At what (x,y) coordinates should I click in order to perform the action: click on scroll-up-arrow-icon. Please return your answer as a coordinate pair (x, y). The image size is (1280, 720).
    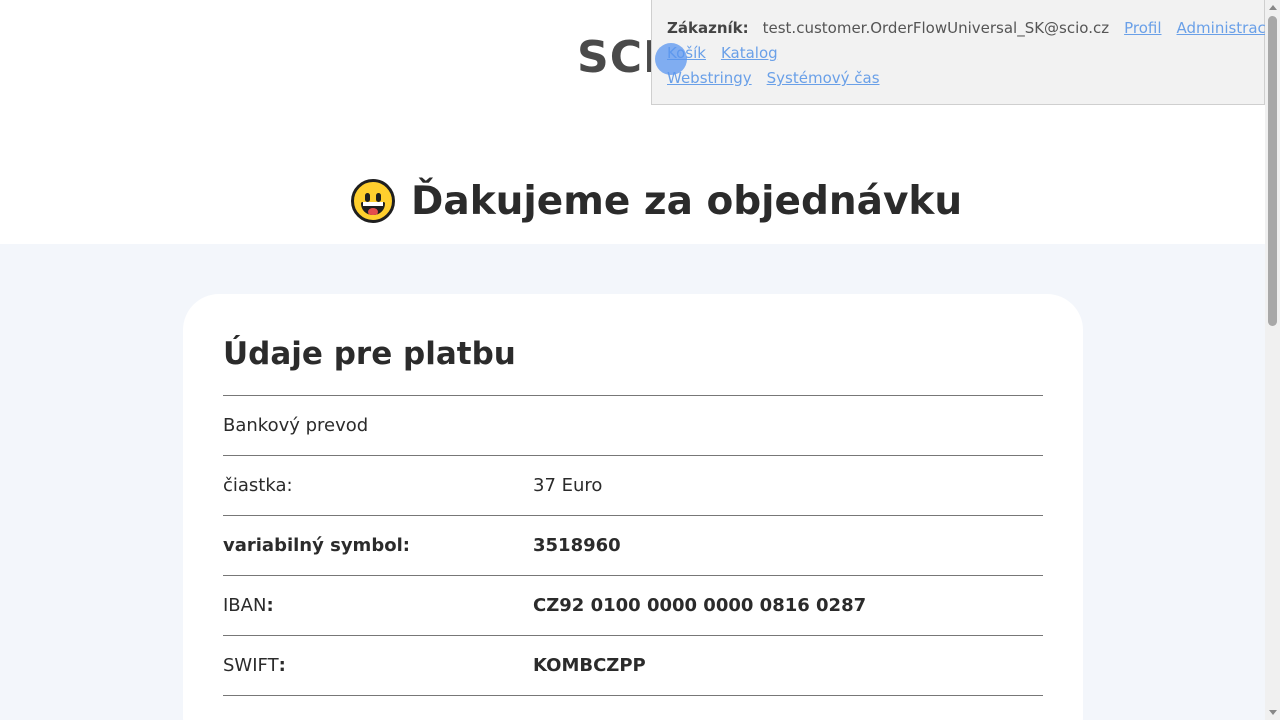
    Looking at the image, I should click on (1273, 7).